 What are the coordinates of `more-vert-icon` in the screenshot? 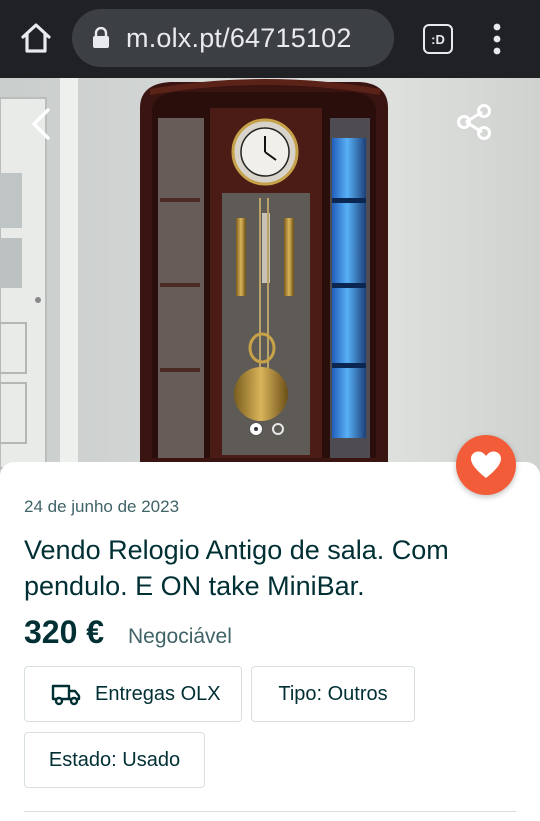 It's located at (497, 39).